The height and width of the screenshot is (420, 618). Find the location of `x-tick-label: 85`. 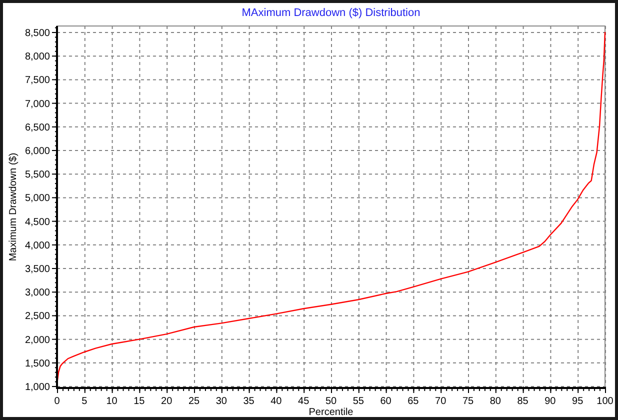

x-tick-label: 85 is located at coordinates (522, 401).